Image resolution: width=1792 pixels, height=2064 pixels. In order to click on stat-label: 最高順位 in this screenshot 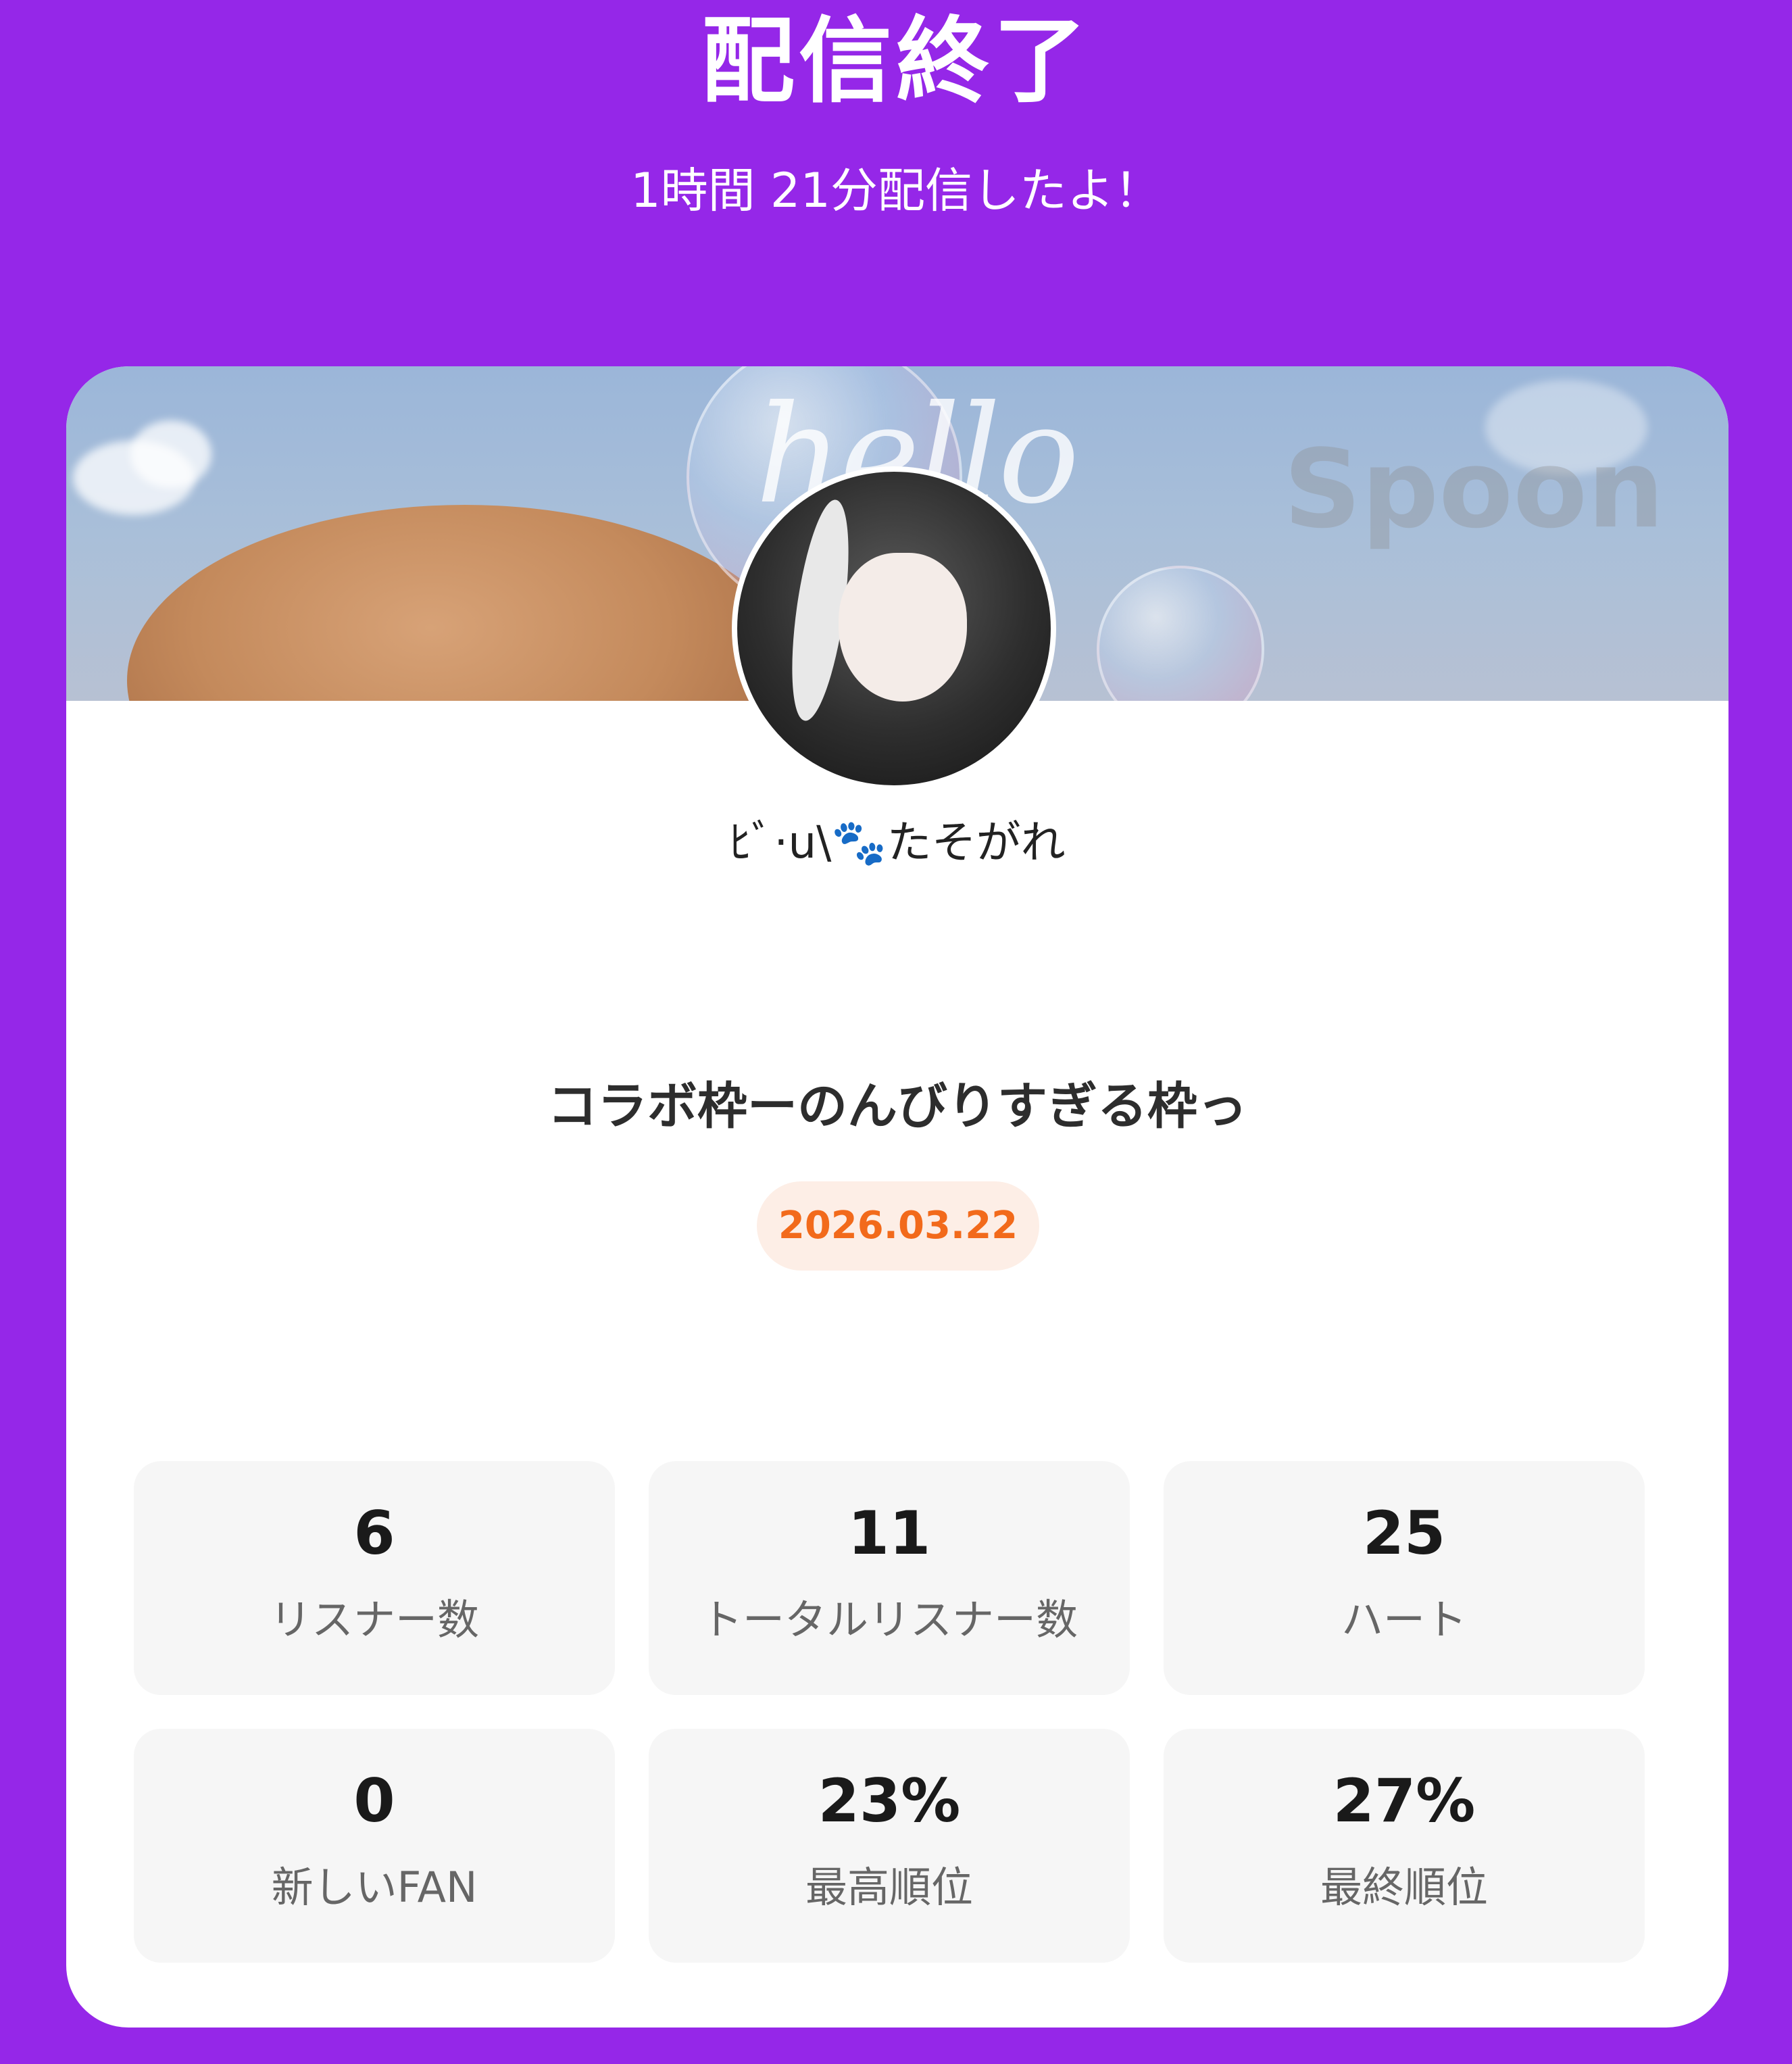, I will do `click(889, 1887)`.